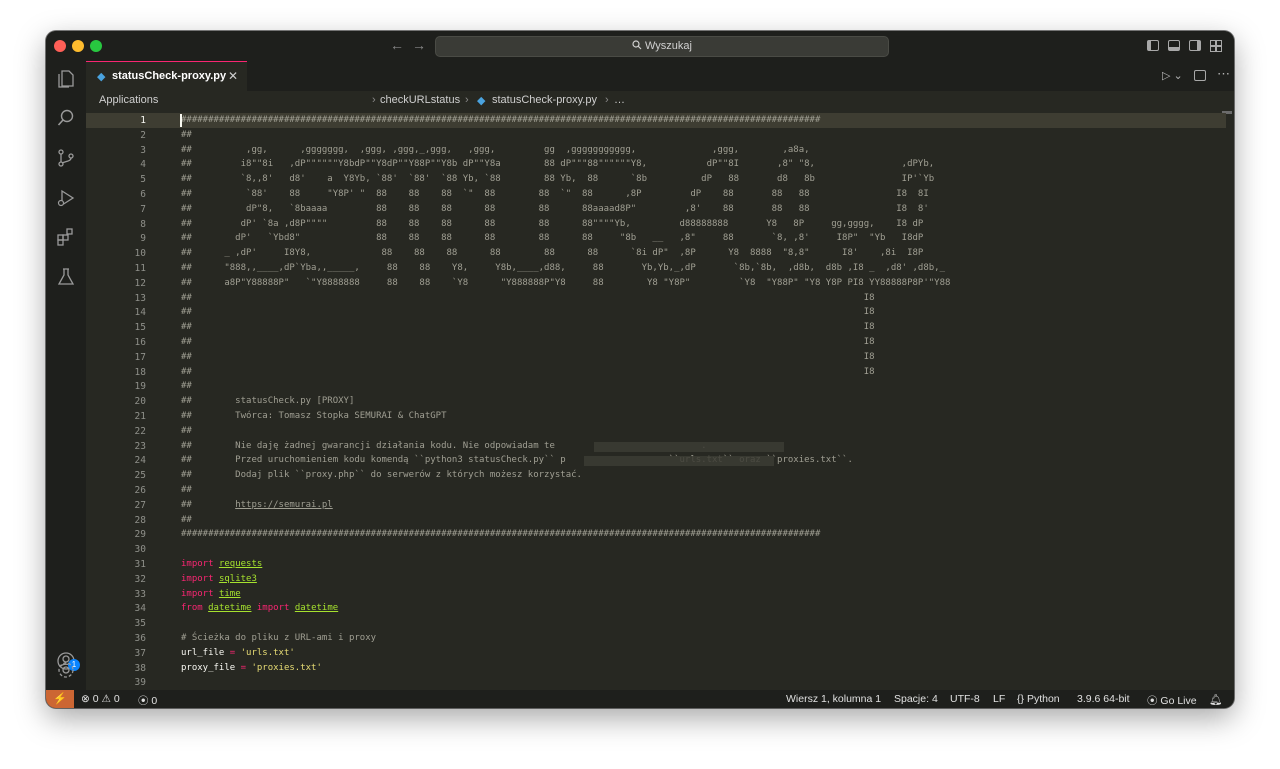  What do you see at coordinates (60, 699) in the screenshot?
I see `remote-indicator-icon: ⚡` at bounding box center [60, 699].